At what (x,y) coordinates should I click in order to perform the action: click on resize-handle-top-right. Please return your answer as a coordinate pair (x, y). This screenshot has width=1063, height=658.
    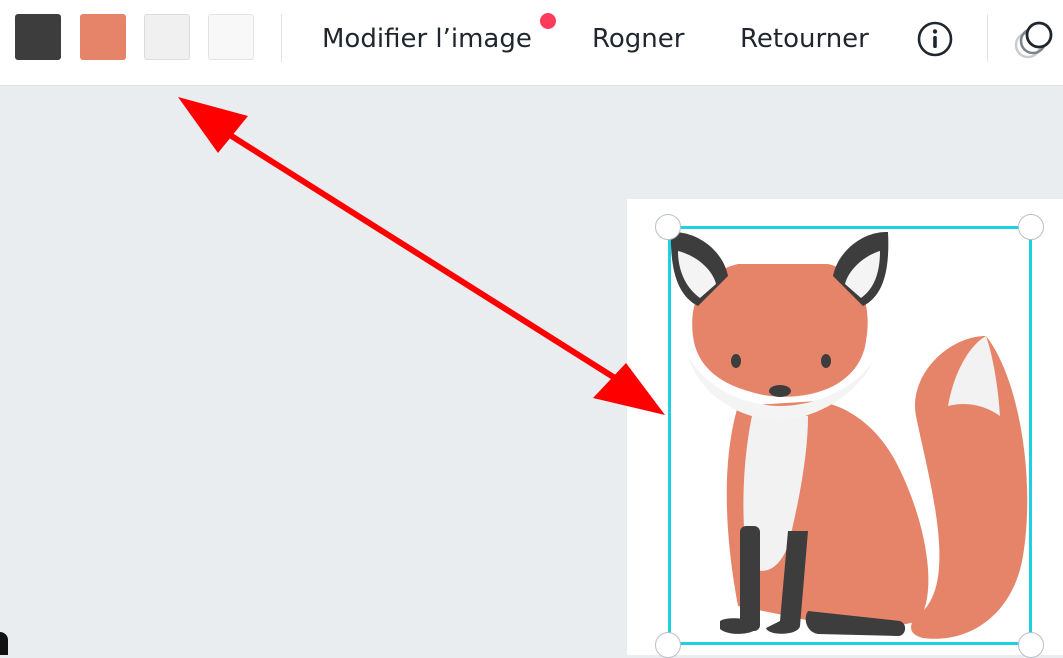
    Looking at the image, I should click on (1031, 227).